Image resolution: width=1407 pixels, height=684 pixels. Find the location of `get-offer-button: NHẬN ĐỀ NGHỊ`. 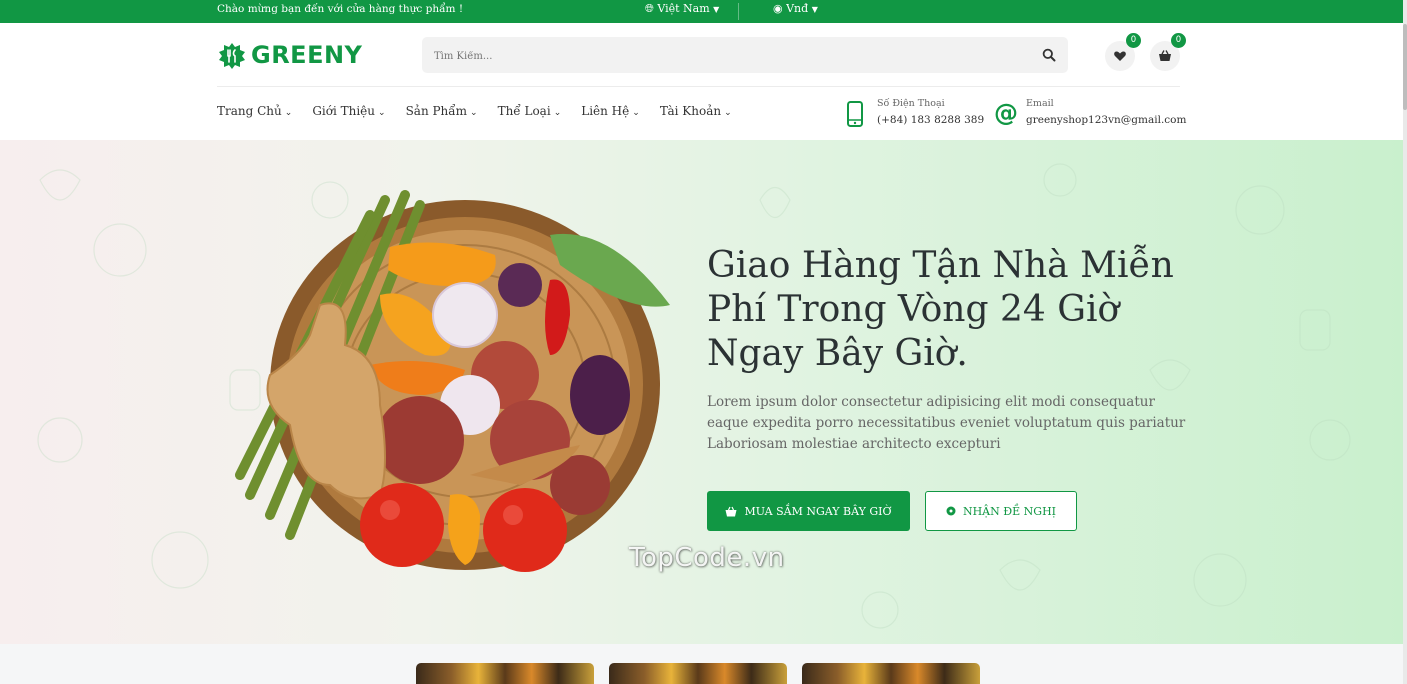

get-offer-button: NHẬN ĐỀ NGHỊ is located at coordinates (1001, 511).